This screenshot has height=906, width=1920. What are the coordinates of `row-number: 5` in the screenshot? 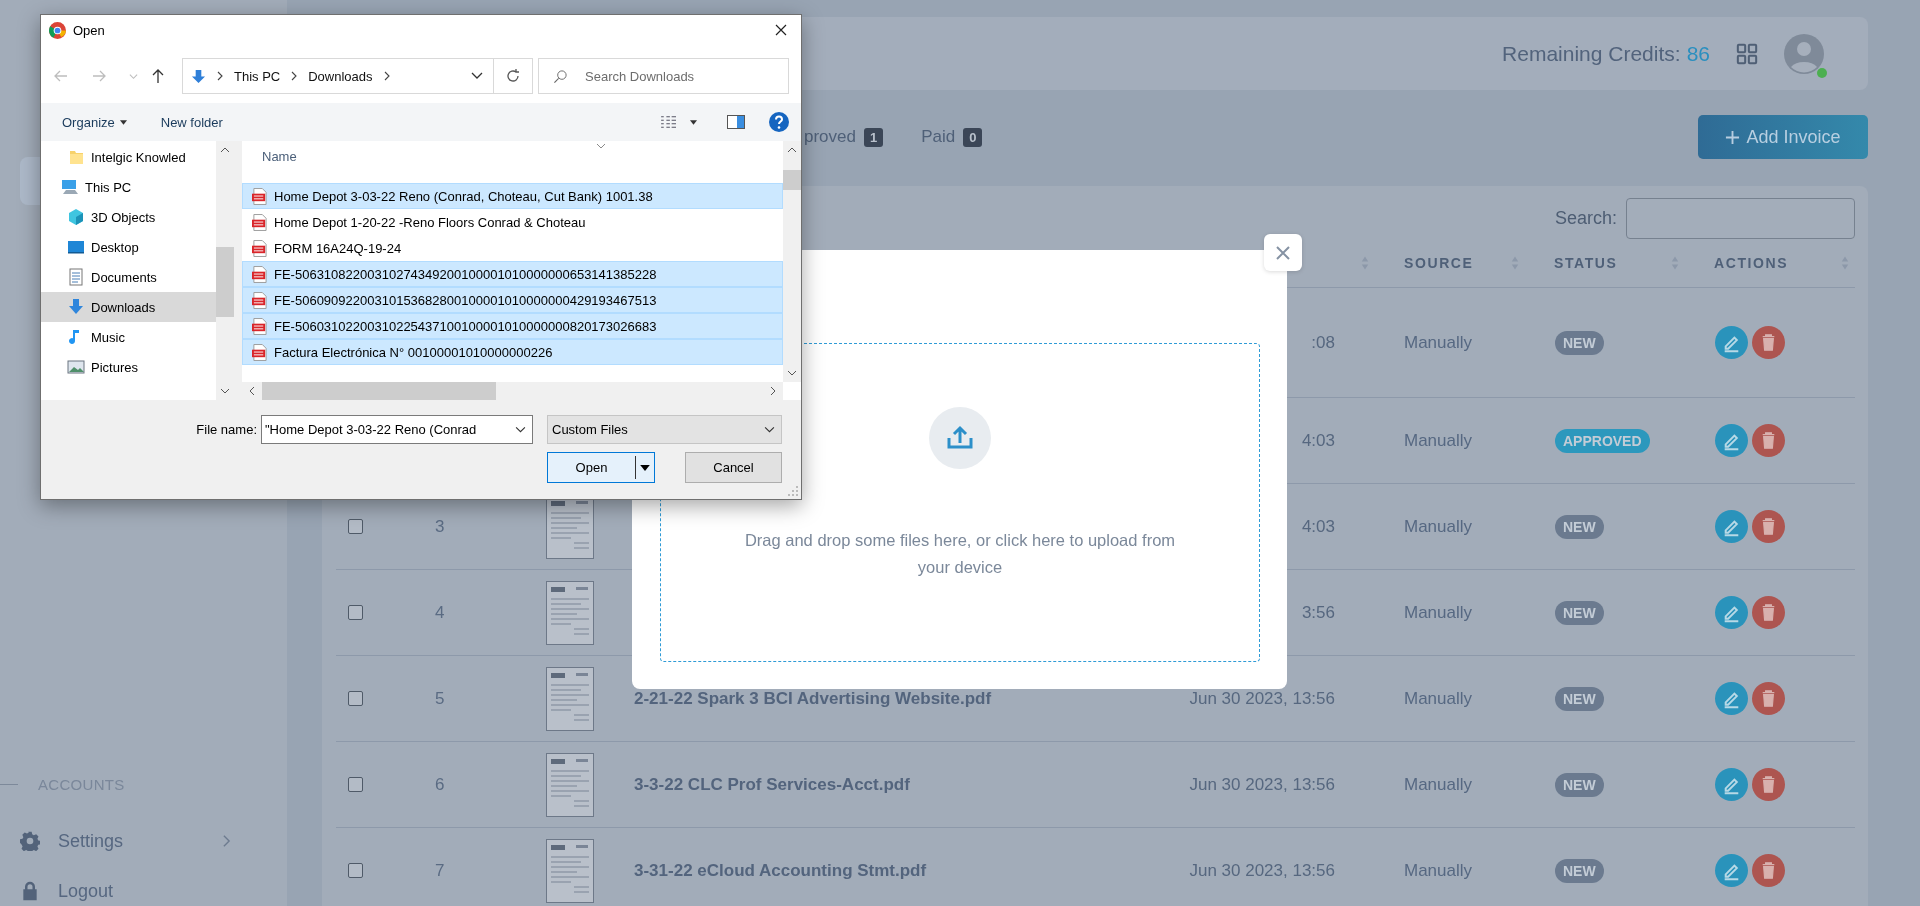 It's located at (440, 698).